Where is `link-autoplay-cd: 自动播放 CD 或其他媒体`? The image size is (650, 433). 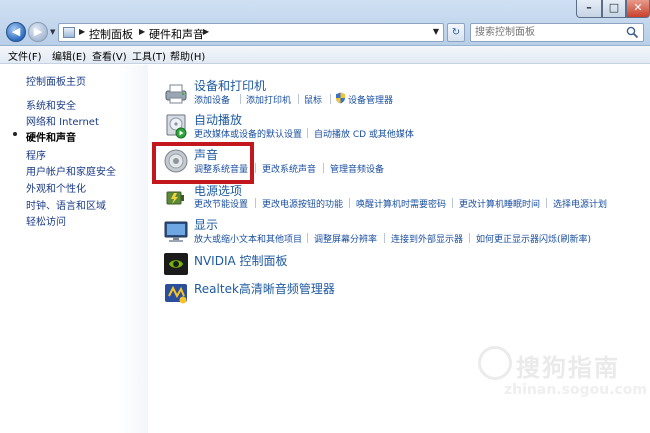
link-autoplay-cd: 自动播放 CD 或其他媒体 is located at coordinates (364, 133).